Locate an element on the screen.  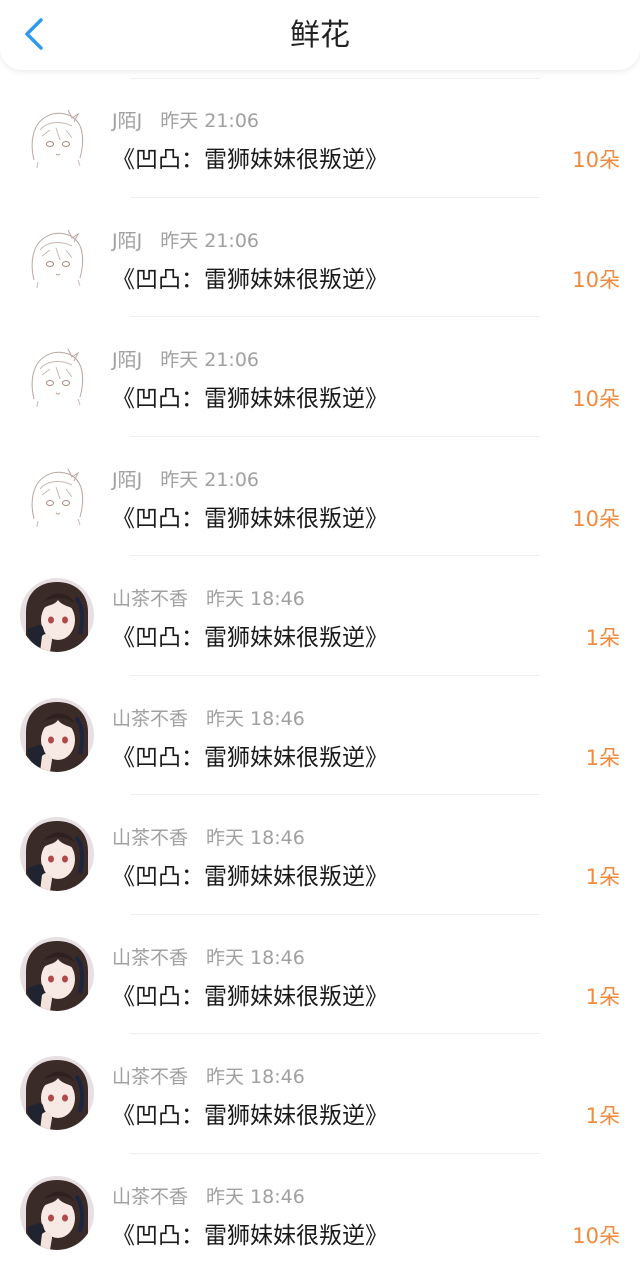
top-bar: 鲜花 is located at coordinates (320, 35).